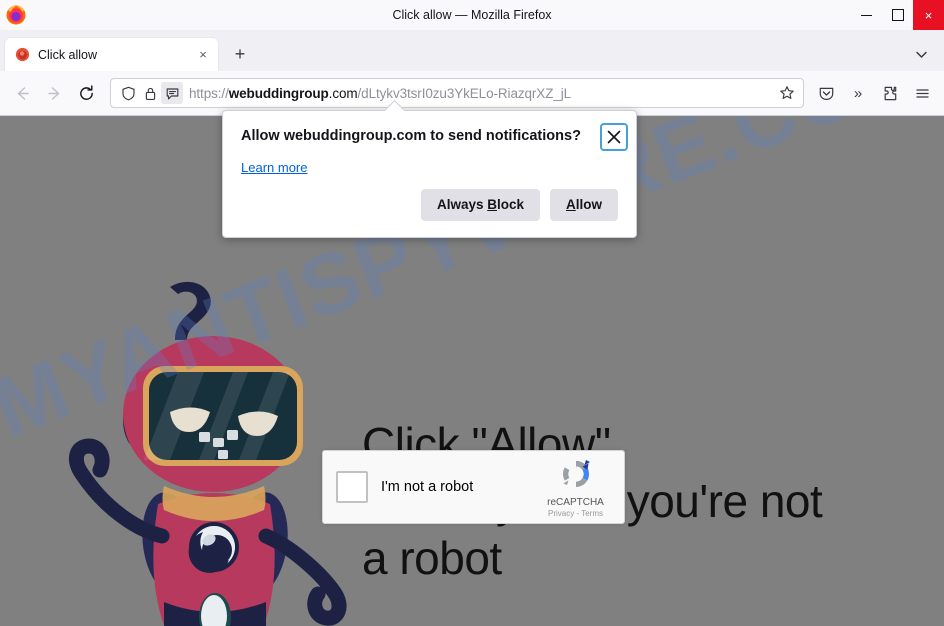 The width and height of the screenshot is (944, 626). Describe the element at coordinates (472, 51) in the screenshot. I see `tab-strip: Click allow × +` at that location.